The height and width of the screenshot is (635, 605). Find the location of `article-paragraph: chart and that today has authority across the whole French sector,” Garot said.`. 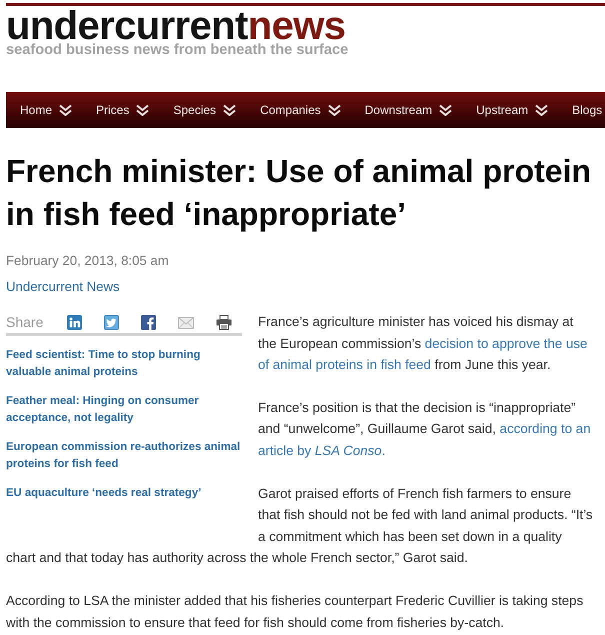

article-paragraph: chart and that today has authority across the whole French sector,” Garot said. is located at coordinates (237, 558).